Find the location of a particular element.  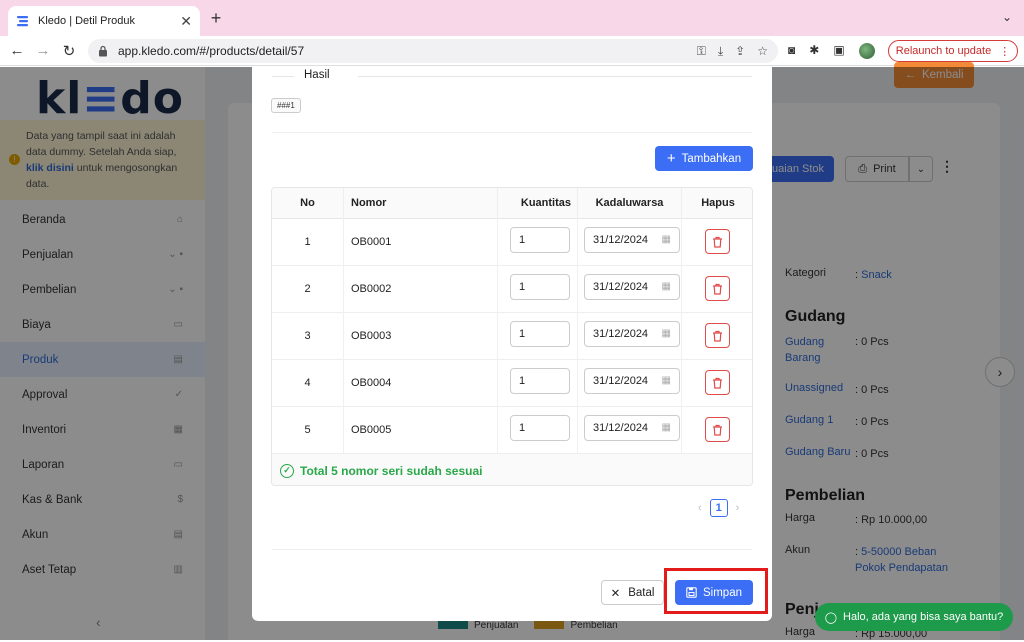

save-label: Simpan is located at coordinates (722, 592).